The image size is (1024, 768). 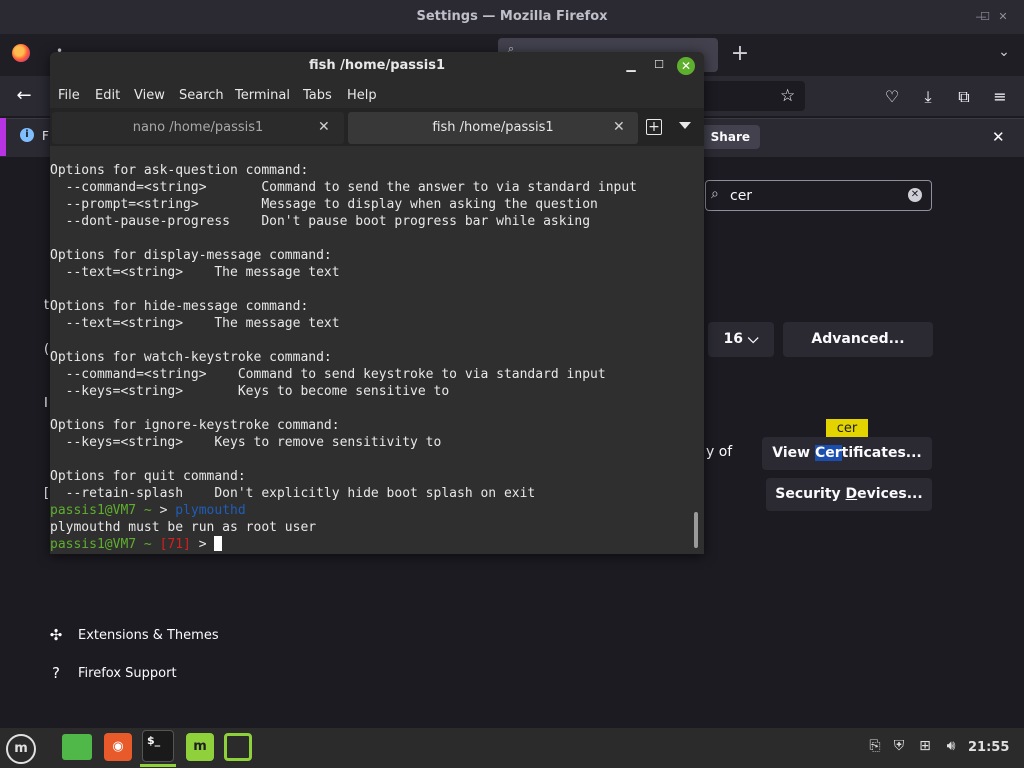 What do you see at coordinates (733, 339) in the screenshot?
I see `font-size-value: 16` at bounding box center [733, 339].